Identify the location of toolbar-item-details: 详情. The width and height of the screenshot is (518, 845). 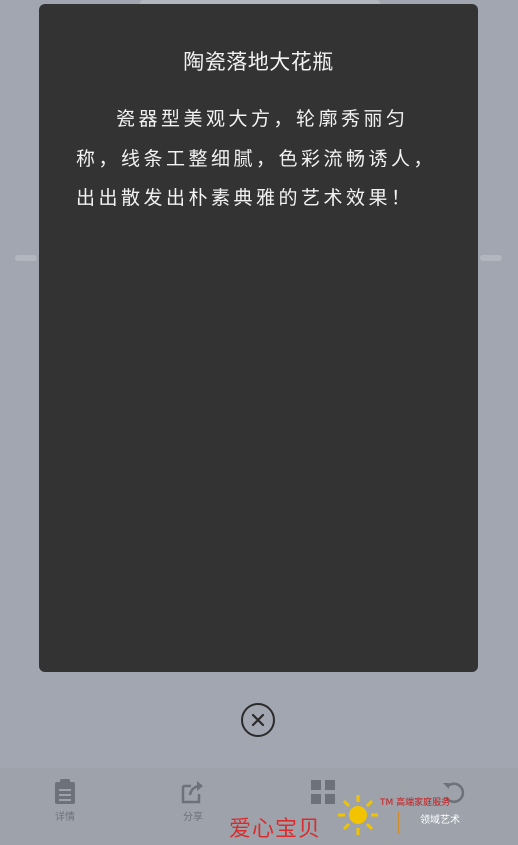
(65, 800).